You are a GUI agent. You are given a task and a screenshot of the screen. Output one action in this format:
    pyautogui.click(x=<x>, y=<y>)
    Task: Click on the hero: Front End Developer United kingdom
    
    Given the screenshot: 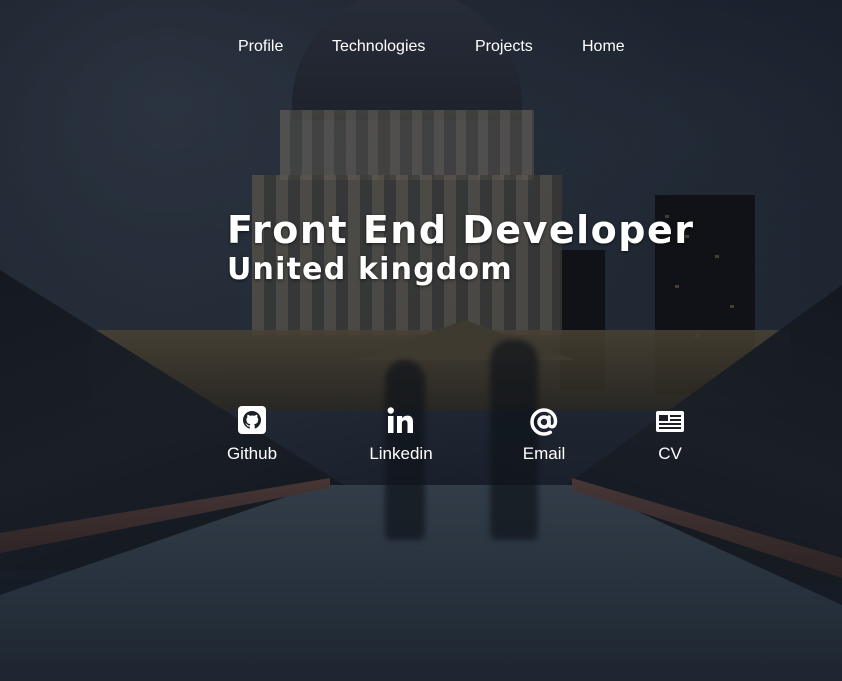 What is the action you would take?
    pyautogui.click(x=460, y=247)
    